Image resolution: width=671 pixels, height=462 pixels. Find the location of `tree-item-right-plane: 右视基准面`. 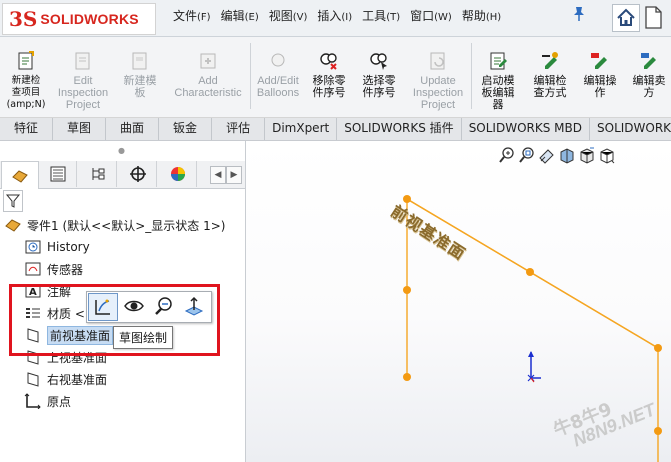

tree-item-right-plane: 右视基准面 is located at coordinates (65, 379).